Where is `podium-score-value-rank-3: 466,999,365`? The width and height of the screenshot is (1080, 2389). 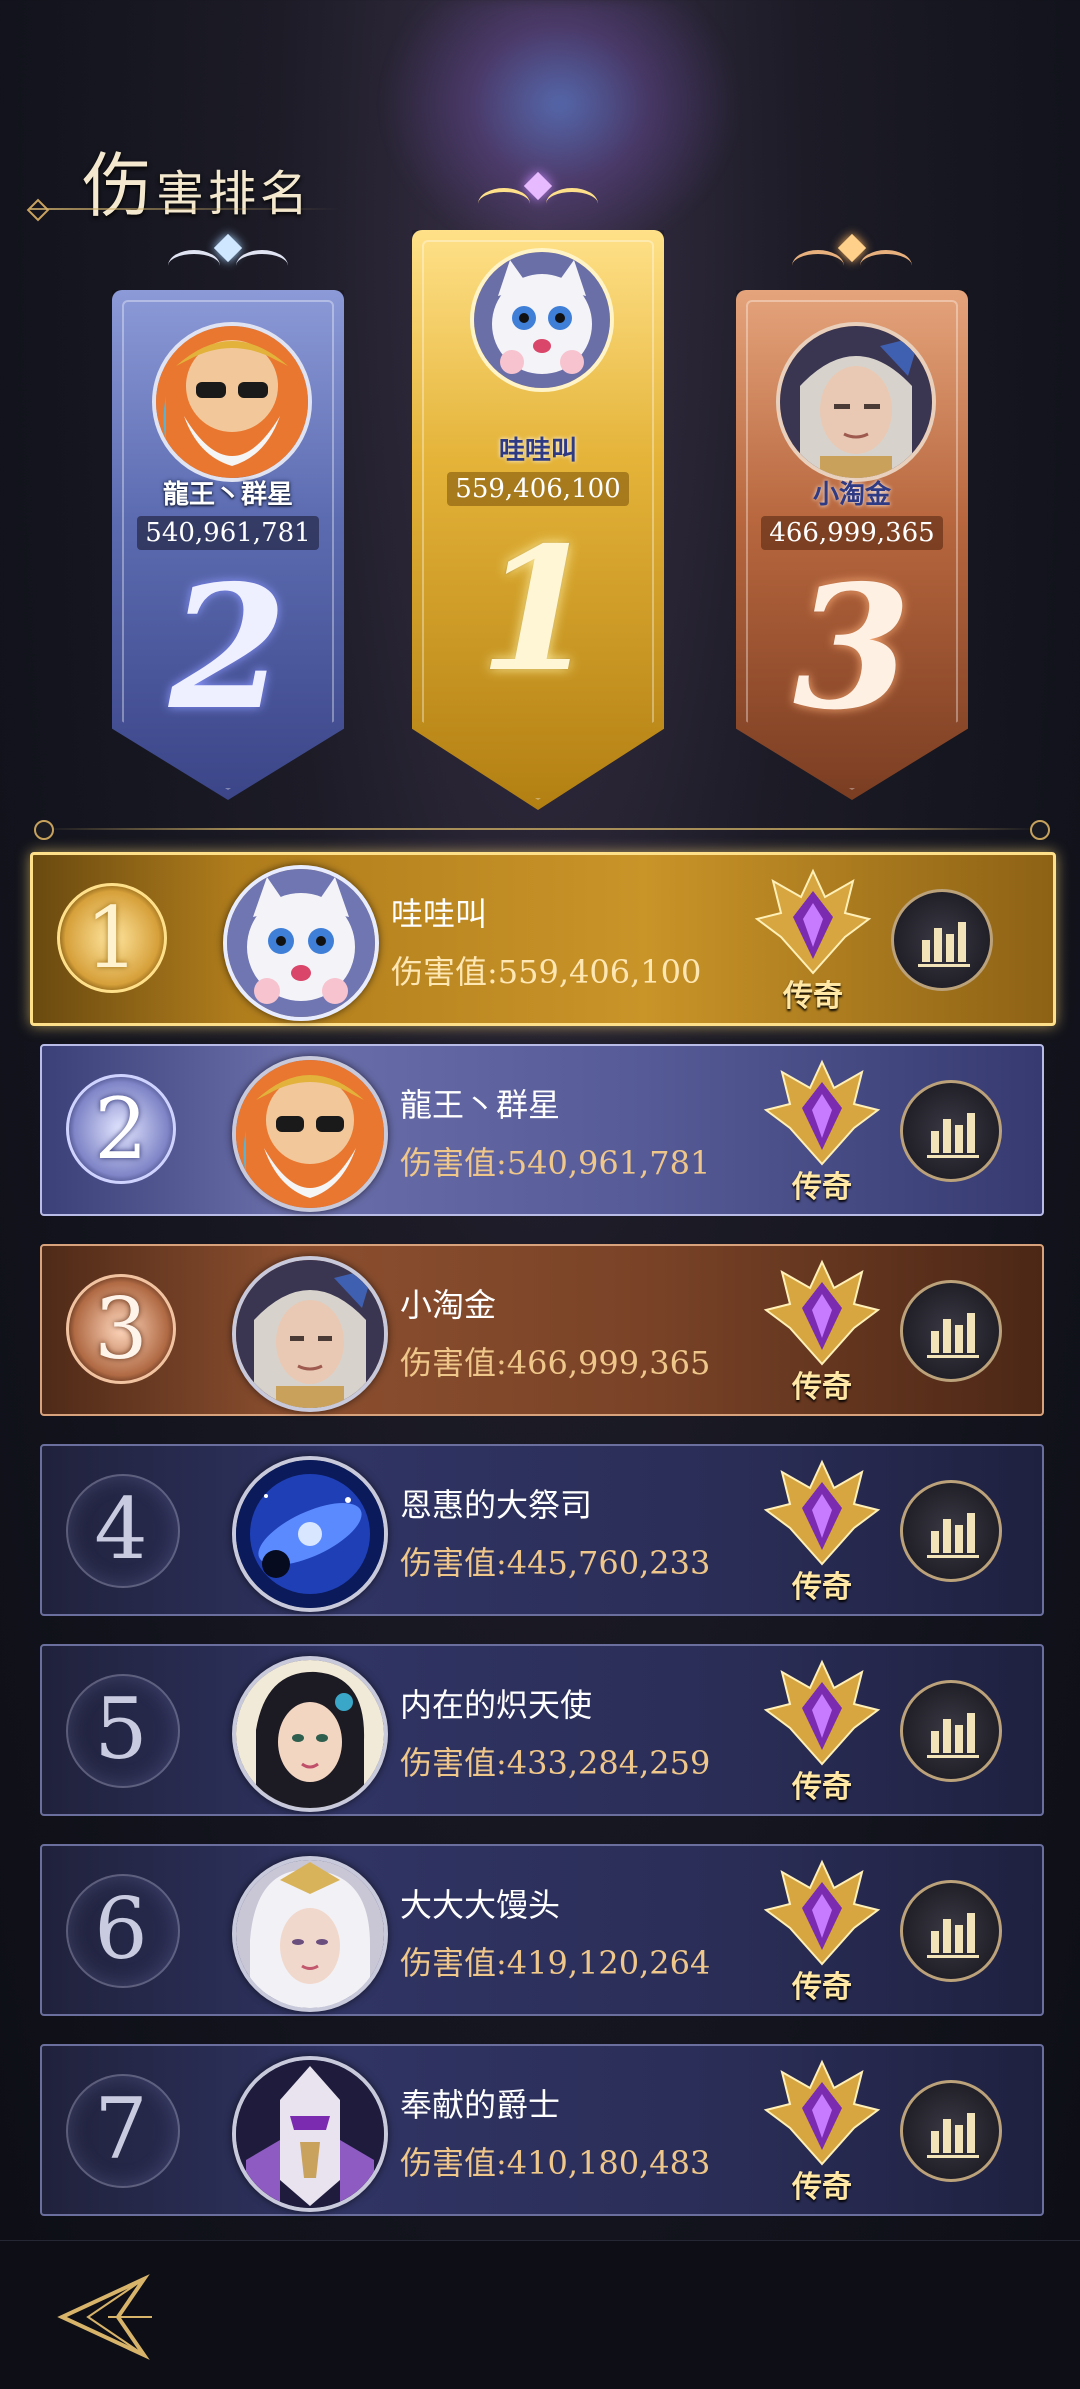
podium-score-value-rank-3: 466,999,365 is located at coordinates (852, 533).